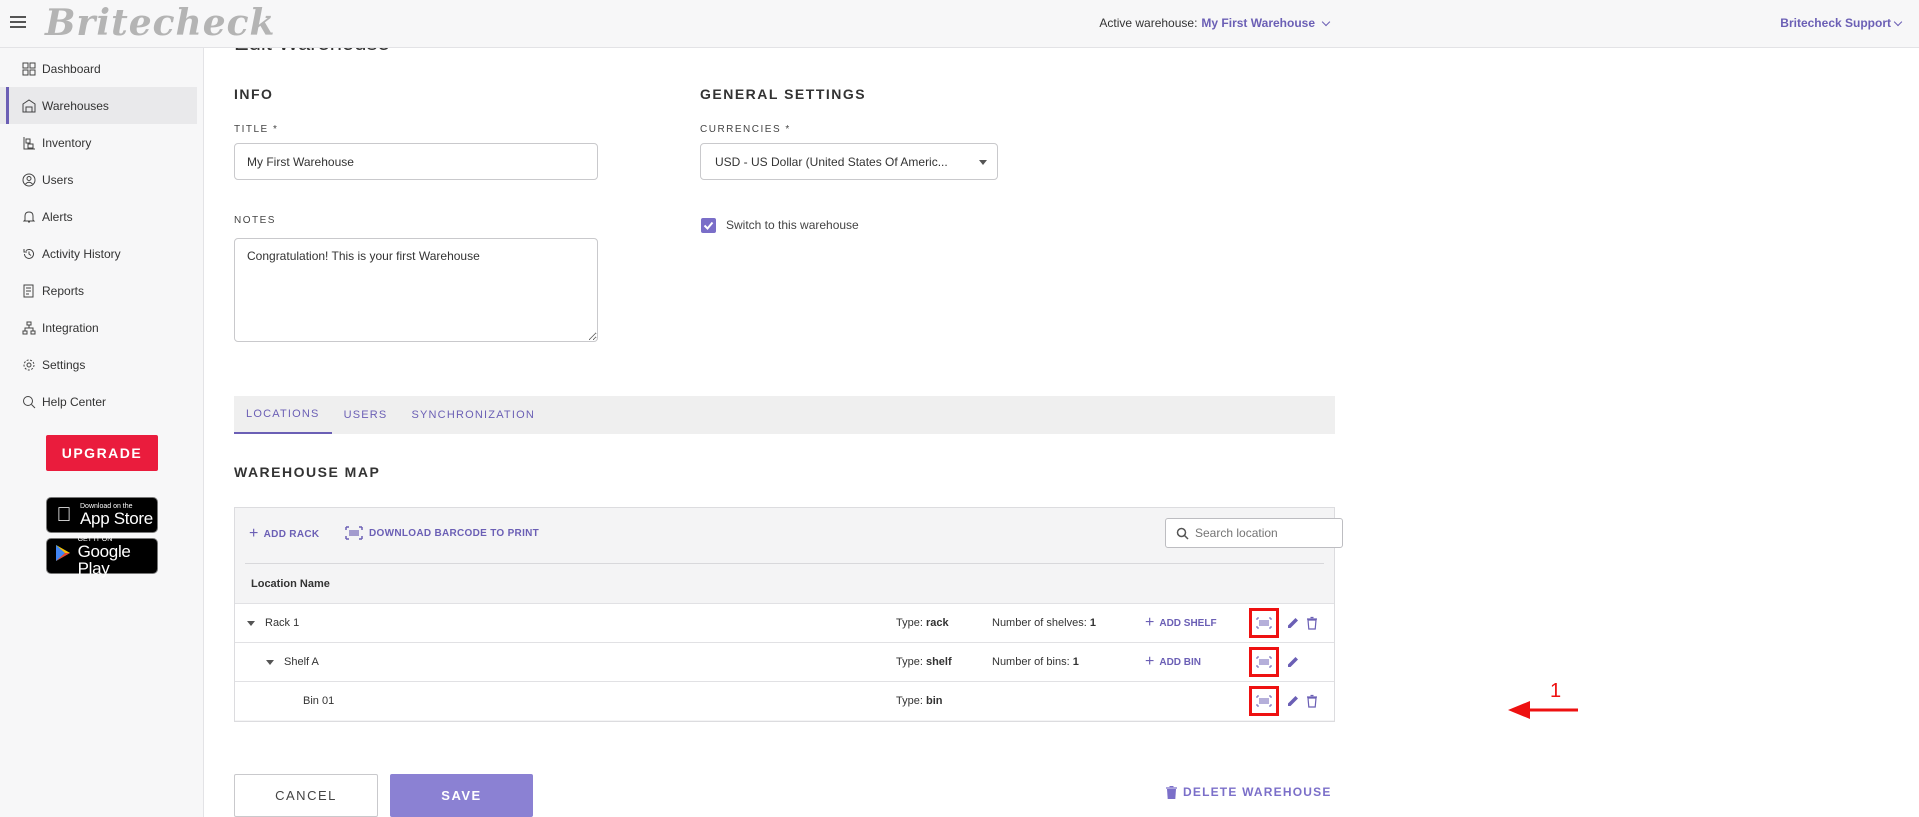 This screenshot has height=817, width=1919. What do you see at coordinates (1265, 533) in the screenshot?
I see `search-input` at bounding box center [1265, 533].